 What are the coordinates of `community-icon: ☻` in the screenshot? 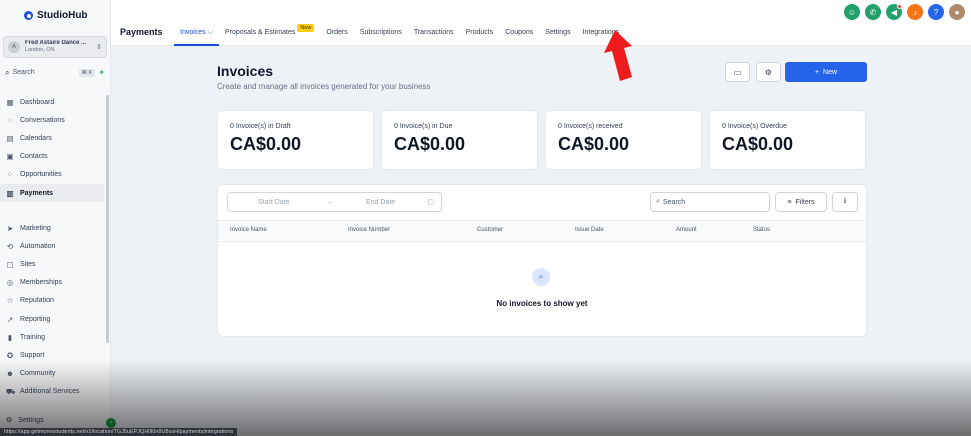 It's located at (10, 374).